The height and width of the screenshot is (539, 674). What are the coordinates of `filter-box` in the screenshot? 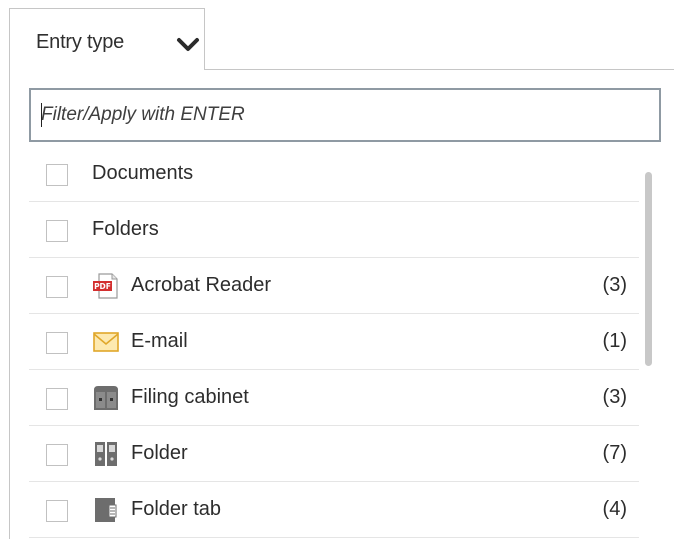 It's located at (345, 115).